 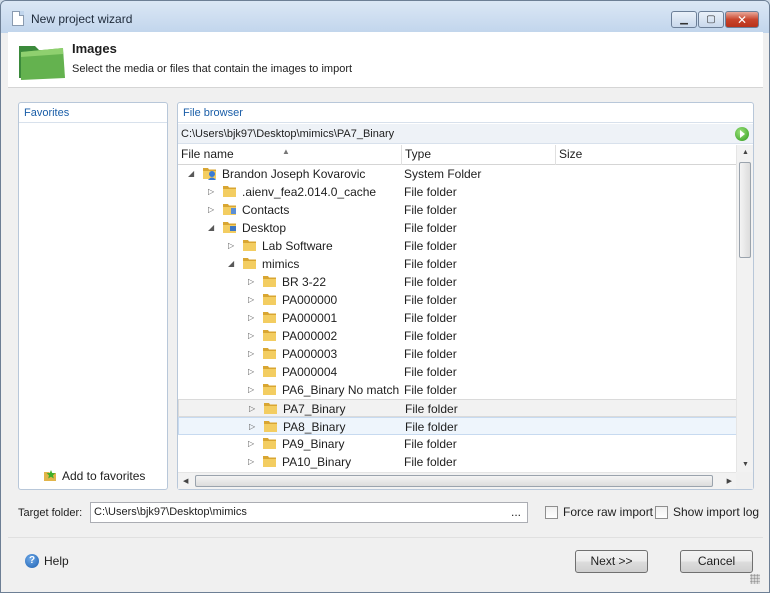 What do you see at coordinates (93, 113) in the screenshot?
I see `favorites-title: Favorites` at bounding box center [93, 113].